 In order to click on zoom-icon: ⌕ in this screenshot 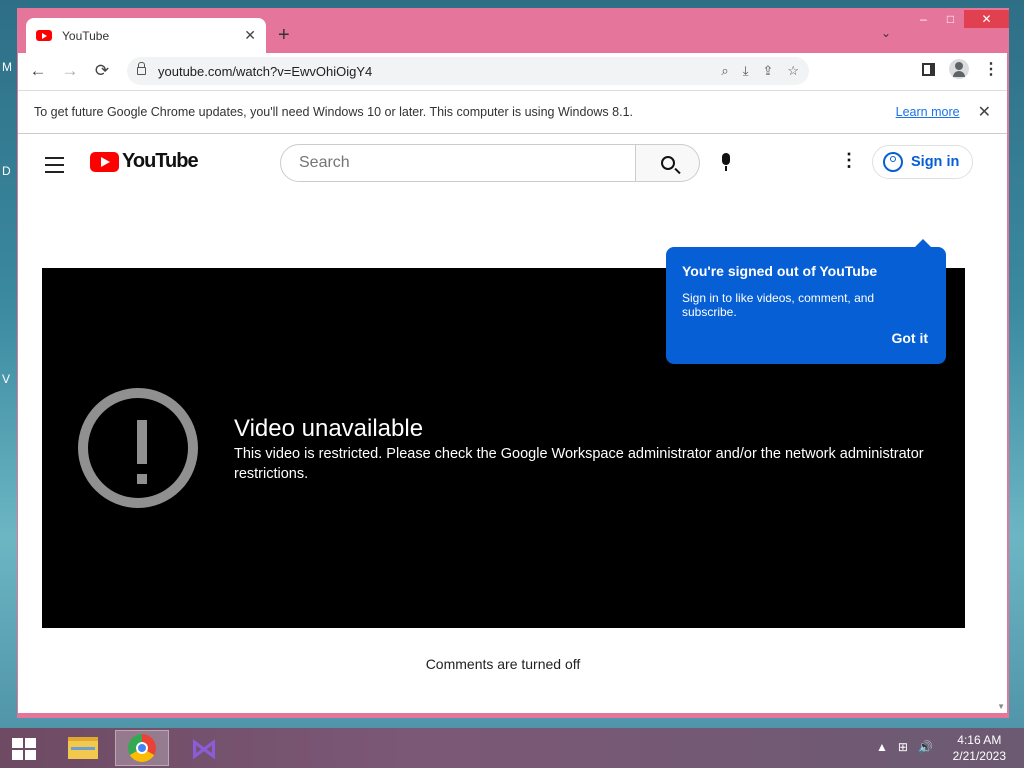, I will do `click(724, 71)`.